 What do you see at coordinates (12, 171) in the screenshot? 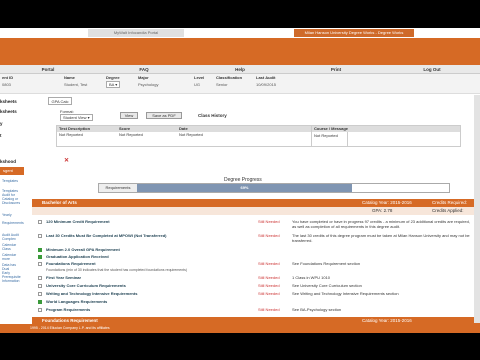
I see `sidebar-item-active: sgent` at bounding box center [12, 171].